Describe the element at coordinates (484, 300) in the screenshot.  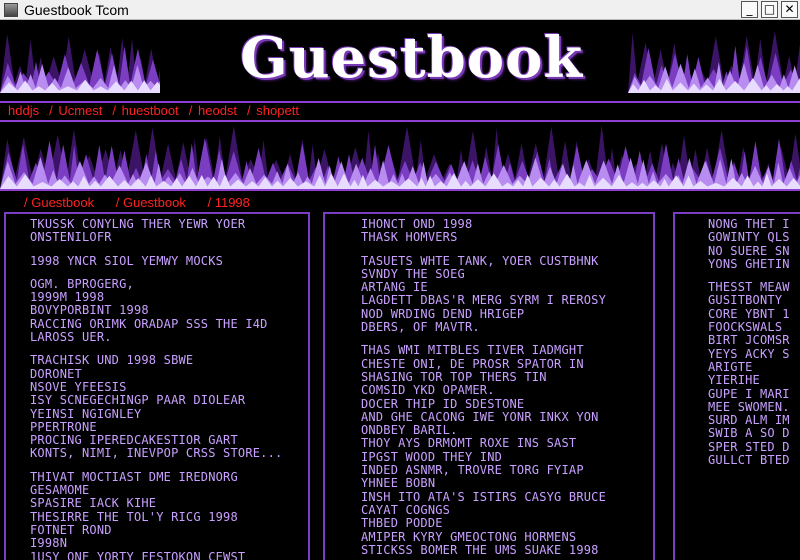
I see `guestbook-entry-line: LAGDETT DBAS'R MERG SYRM I REROSY` at that location.